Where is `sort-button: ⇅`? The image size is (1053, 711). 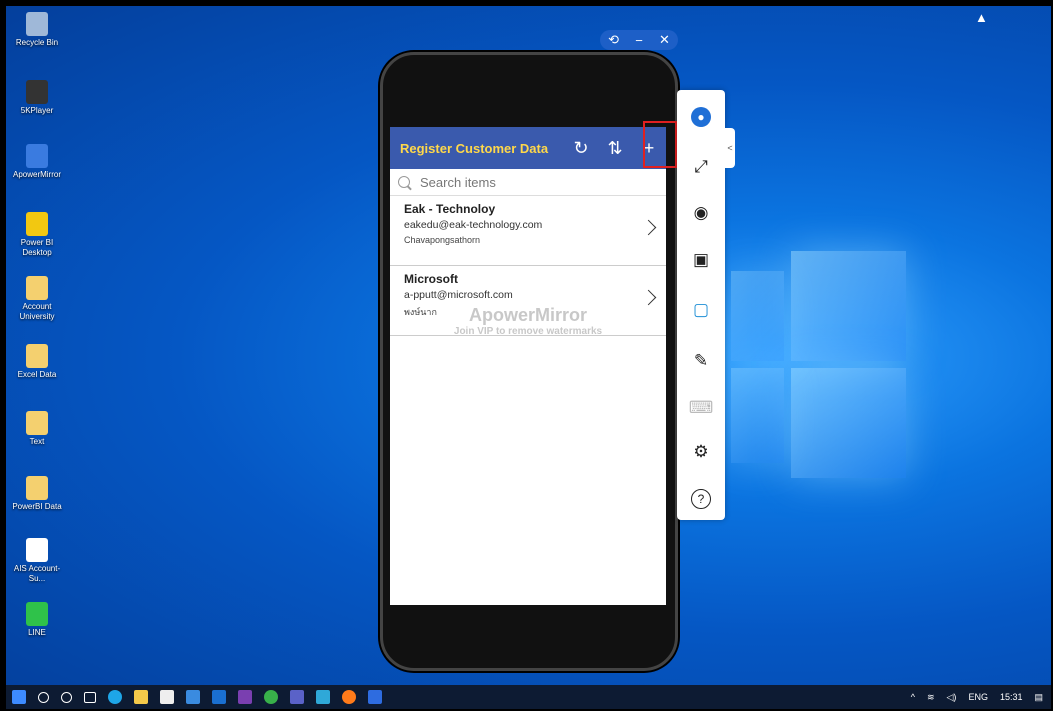
sort-button: ⇅ is located at coordinates (615, 148).